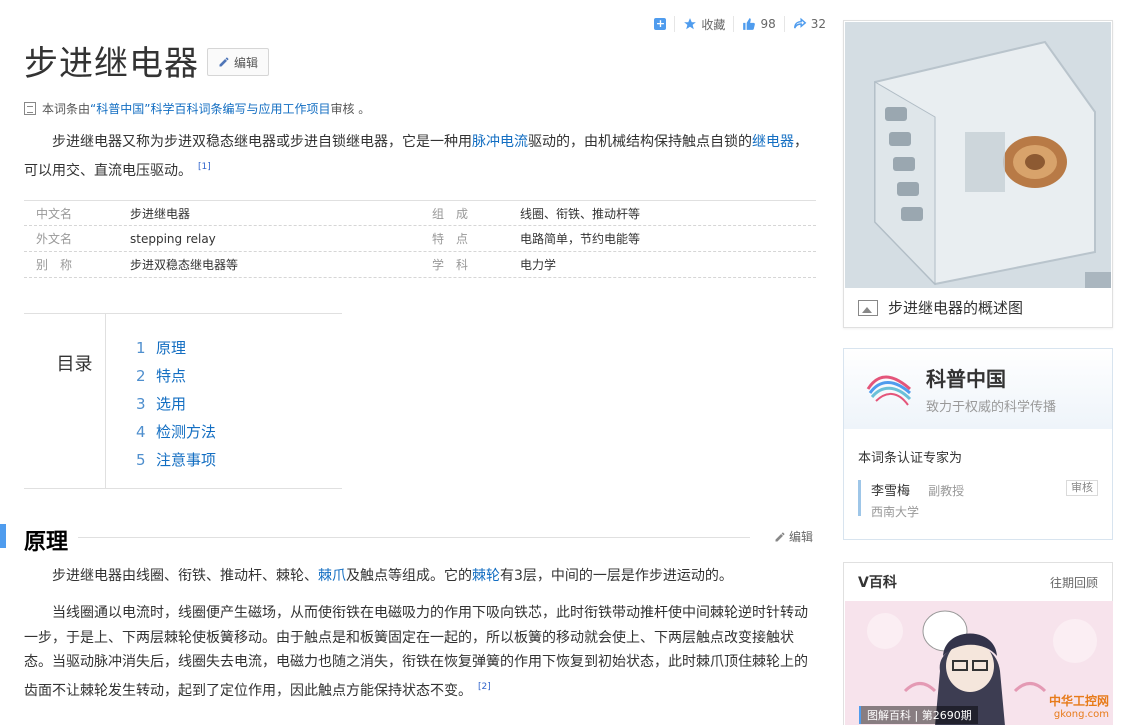 The image size is (1125, 725). I want to click on science-china-logo, so click(889, 390).